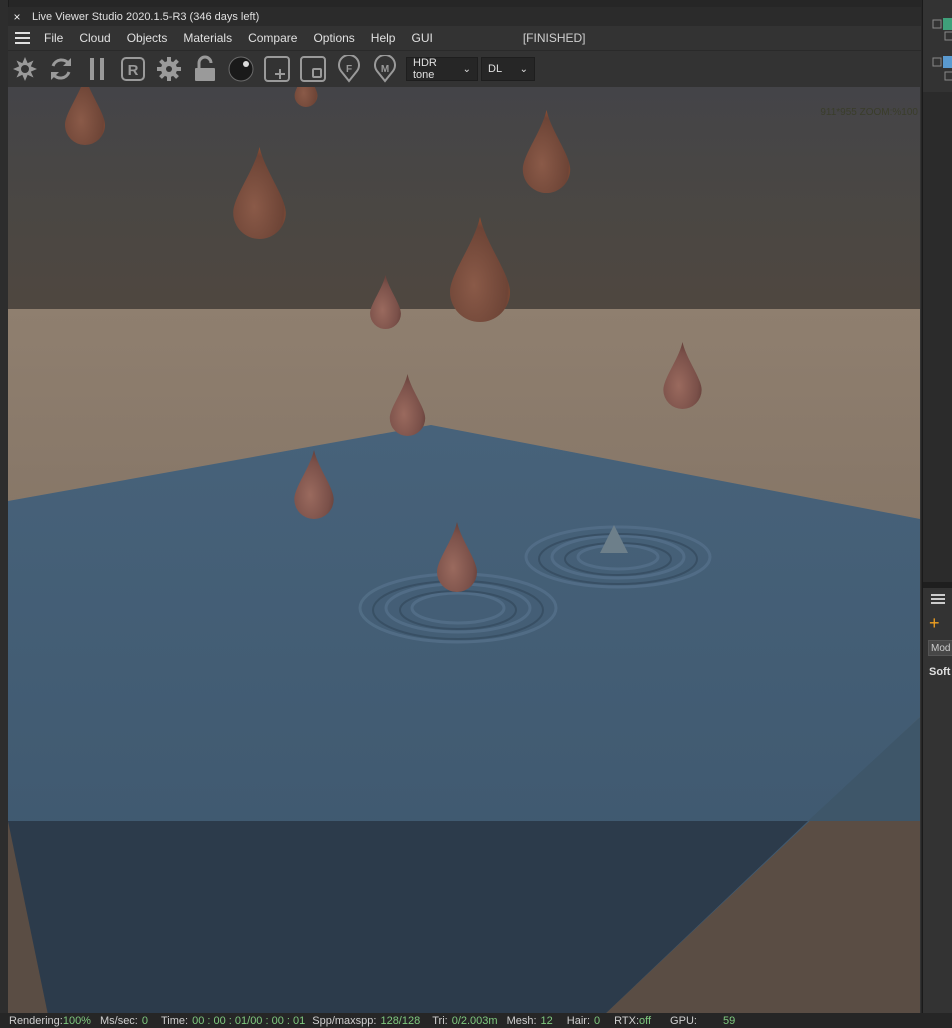 The width and height of the screenshot is (952, 1028). Describe the element at coordinates (508, 69) in the screenshot. I see `kernel-select: DL ⌄` at that location.